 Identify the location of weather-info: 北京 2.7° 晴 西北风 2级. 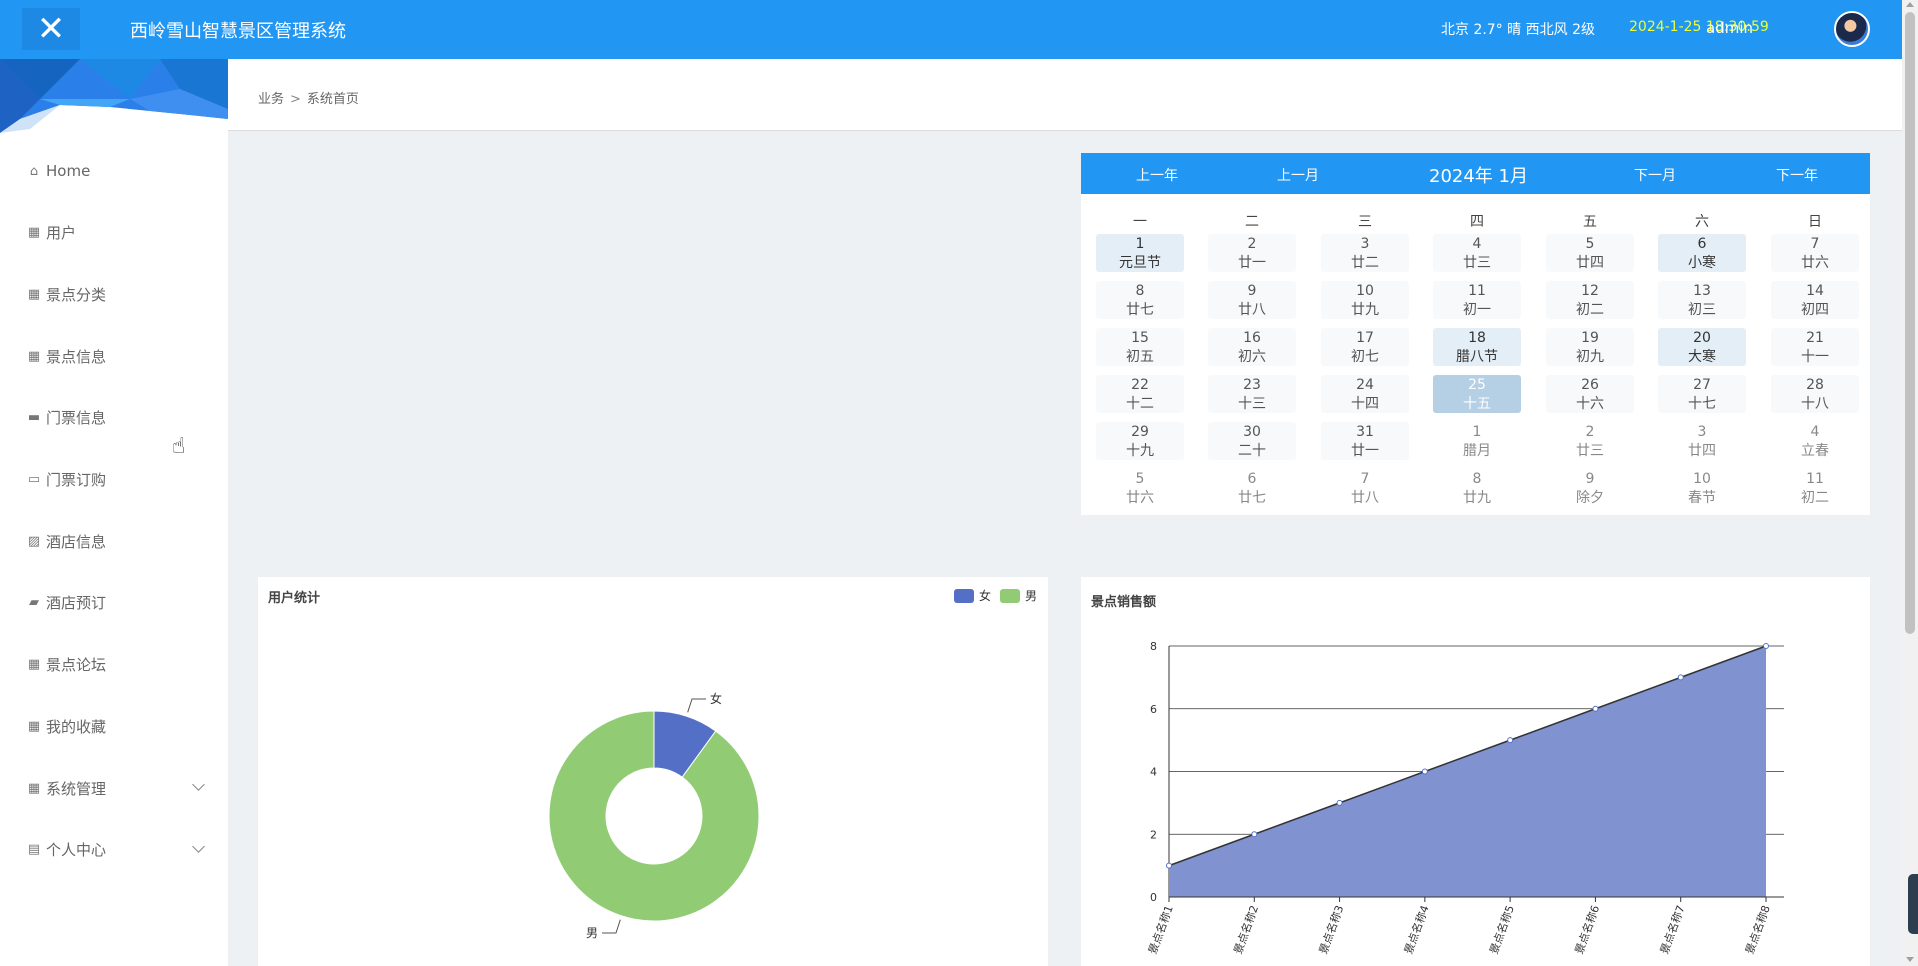
(1518, 30).